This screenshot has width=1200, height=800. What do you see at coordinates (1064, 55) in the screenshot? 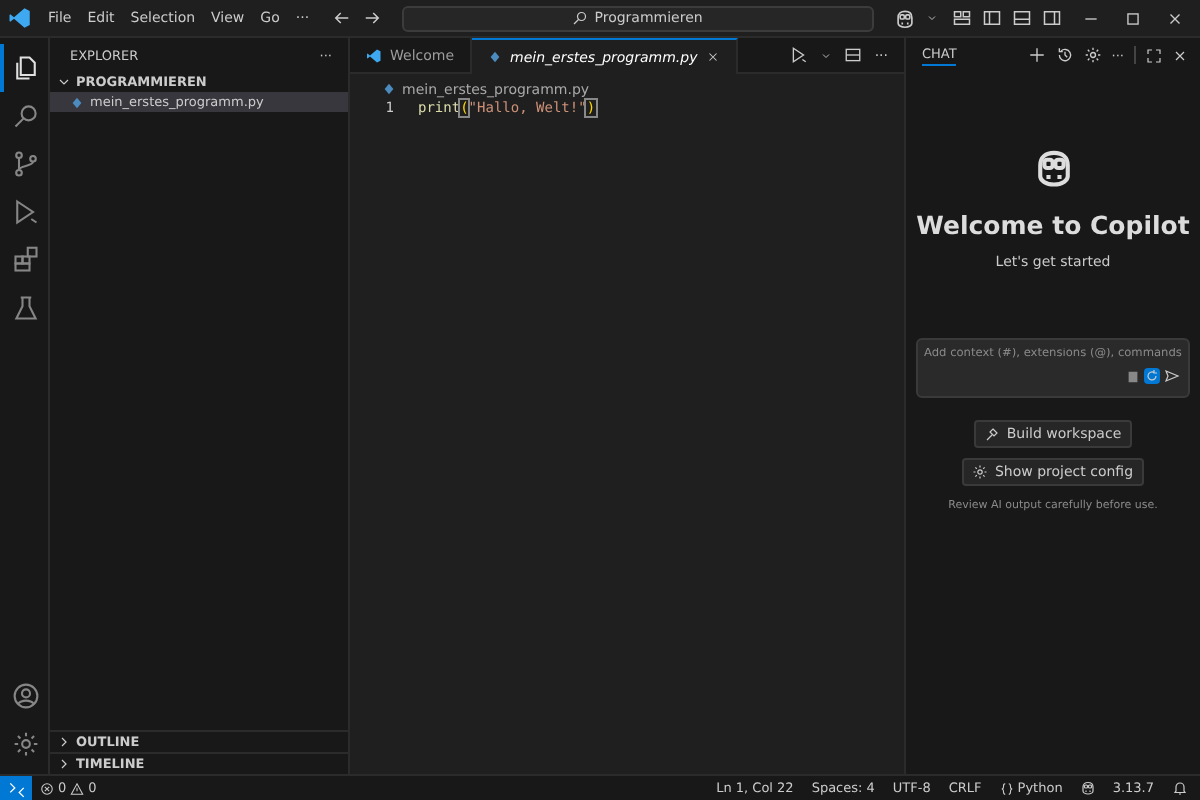
I see `history-icon` at bounding box center [1064, 55].